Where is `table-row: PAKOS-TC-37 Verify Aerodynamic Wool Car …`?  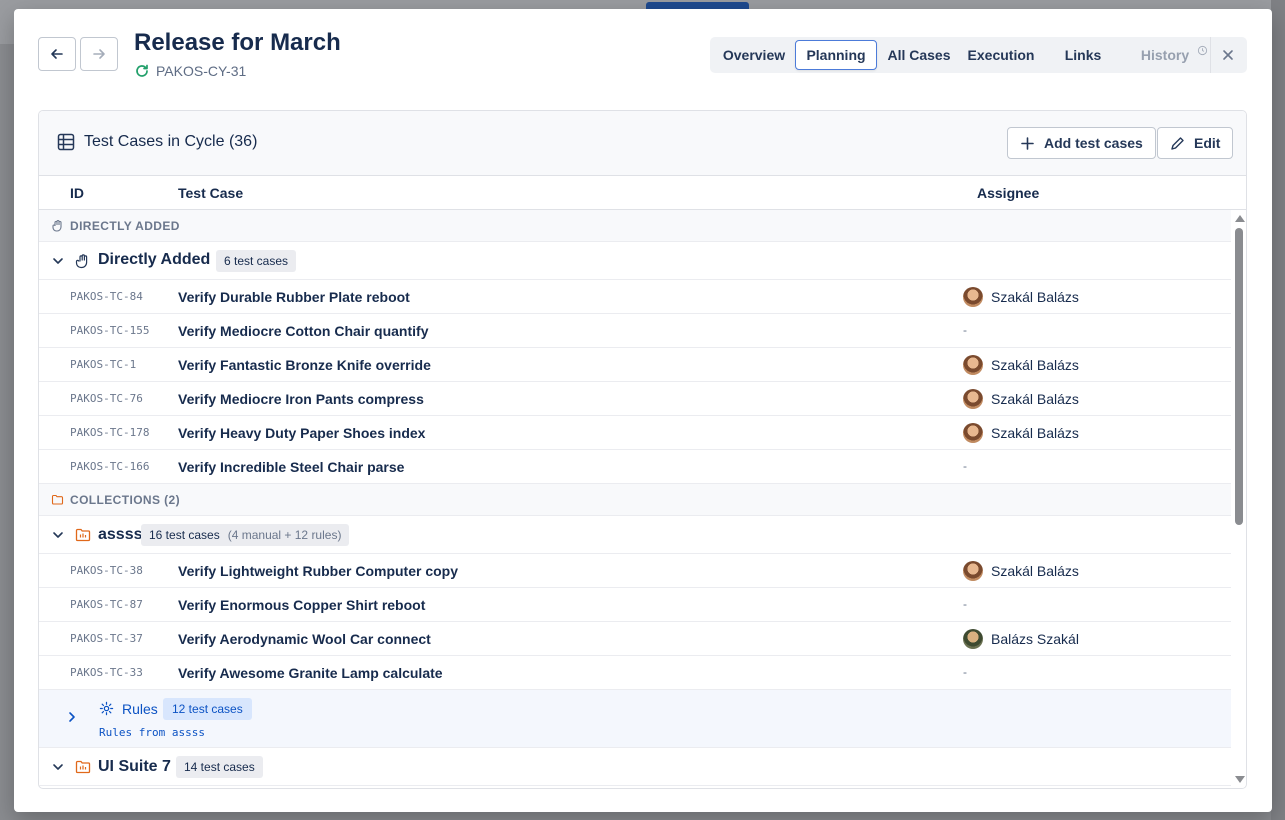 table-row: PAKOS-TC-37 Verify Aerodynamic Wool Car … is located at coordinates (635, 639).